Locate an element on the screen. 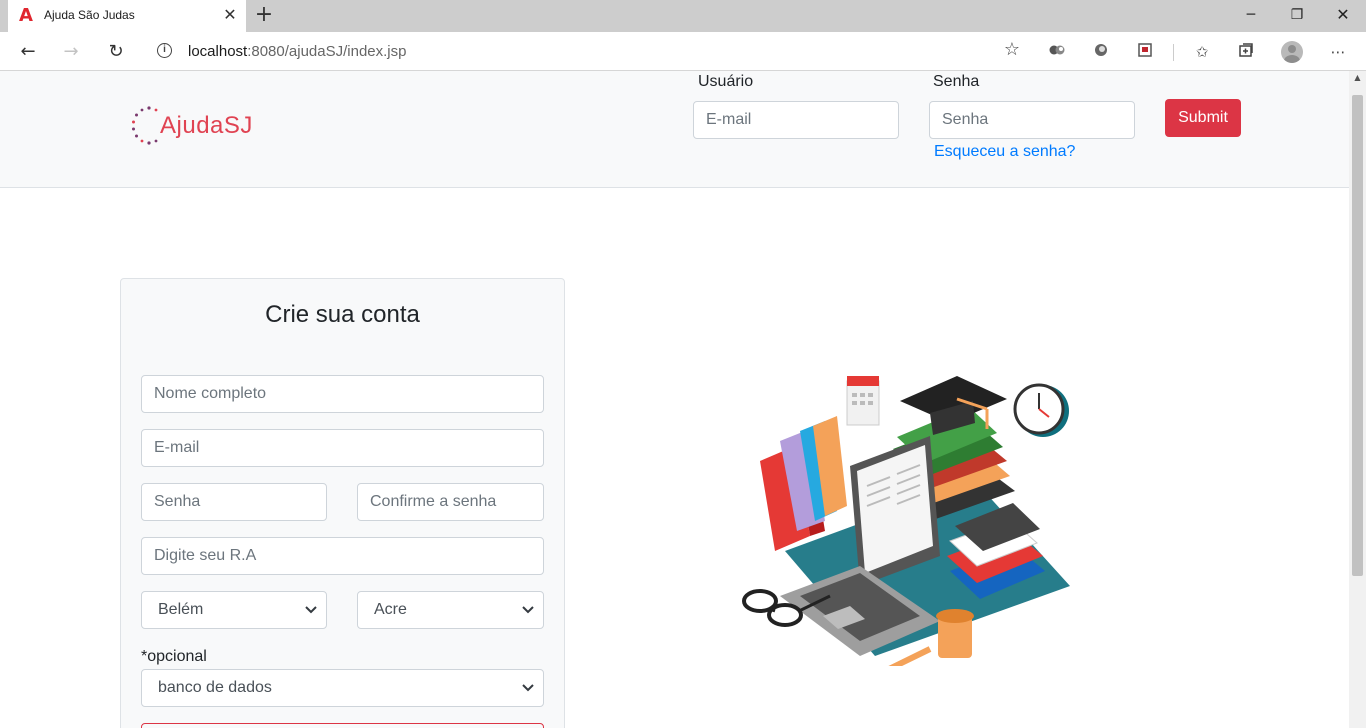 The width and height of the screenshot is (1366, 728). site-favicon-icon: A is located at coordinates (26, 15).